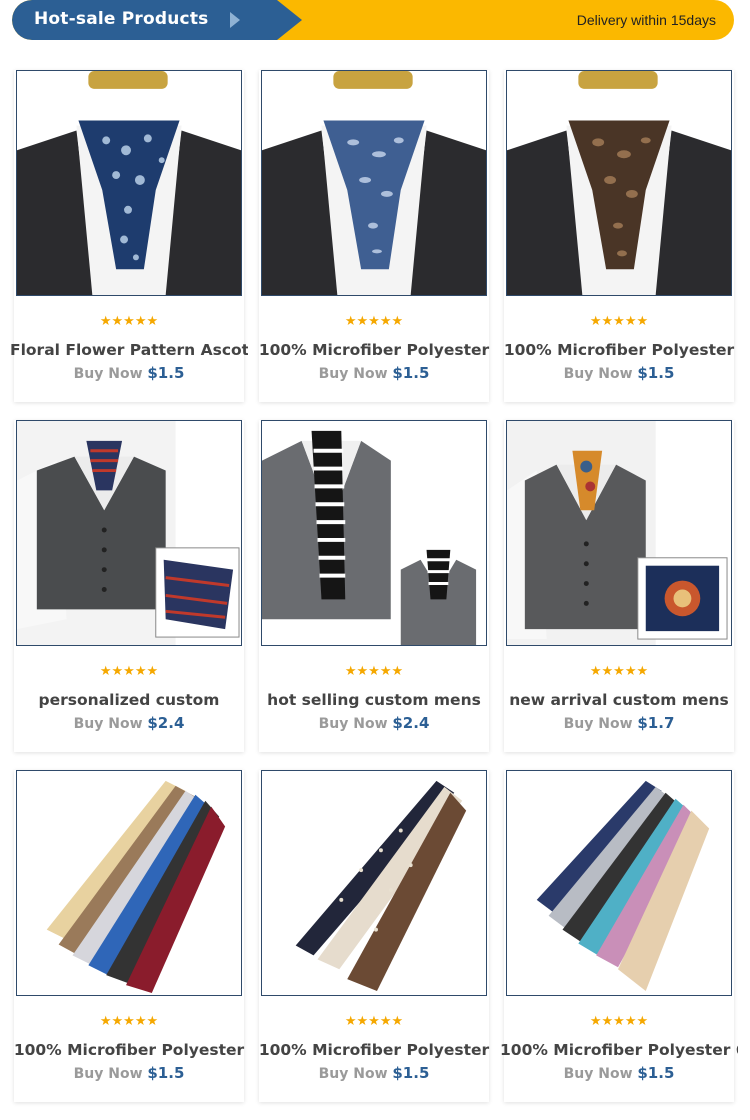 The width and height of the screenshot is (750, 1120). What do you see at coordinates (129, 350) in the screenshot?
I see `product-name: Floral Flower Pattern Ascot` at bounding box center [129, 350].